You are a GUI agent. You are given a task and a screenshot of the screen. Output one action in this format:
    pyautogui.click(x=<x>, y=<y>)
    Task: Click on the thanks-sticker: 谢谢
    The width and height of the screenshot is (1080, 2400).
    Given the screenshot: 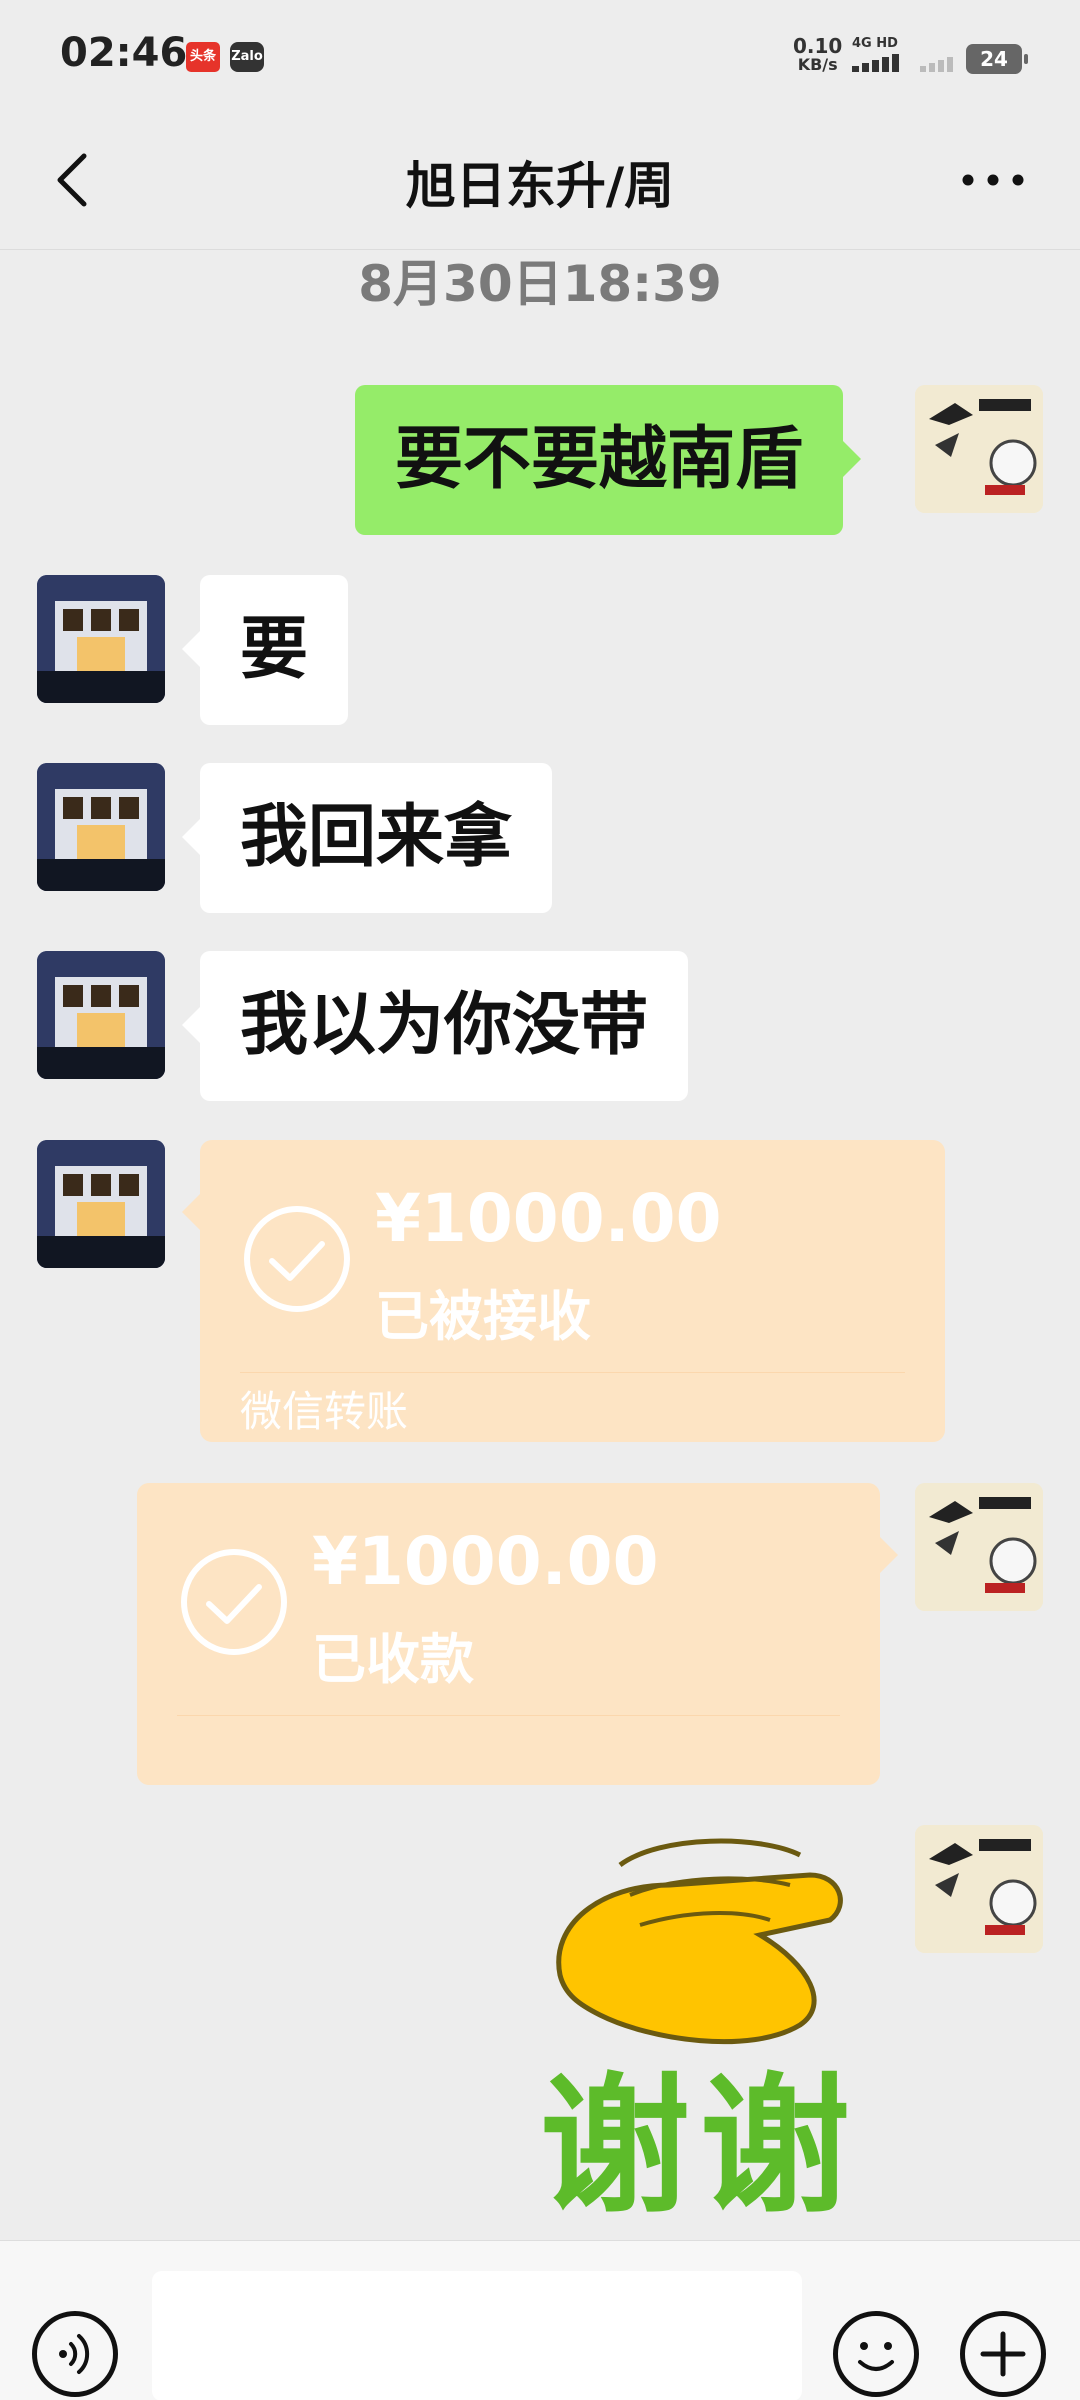 What is the action you would take?
    pyautogui.click(x=700, y=2029)
    